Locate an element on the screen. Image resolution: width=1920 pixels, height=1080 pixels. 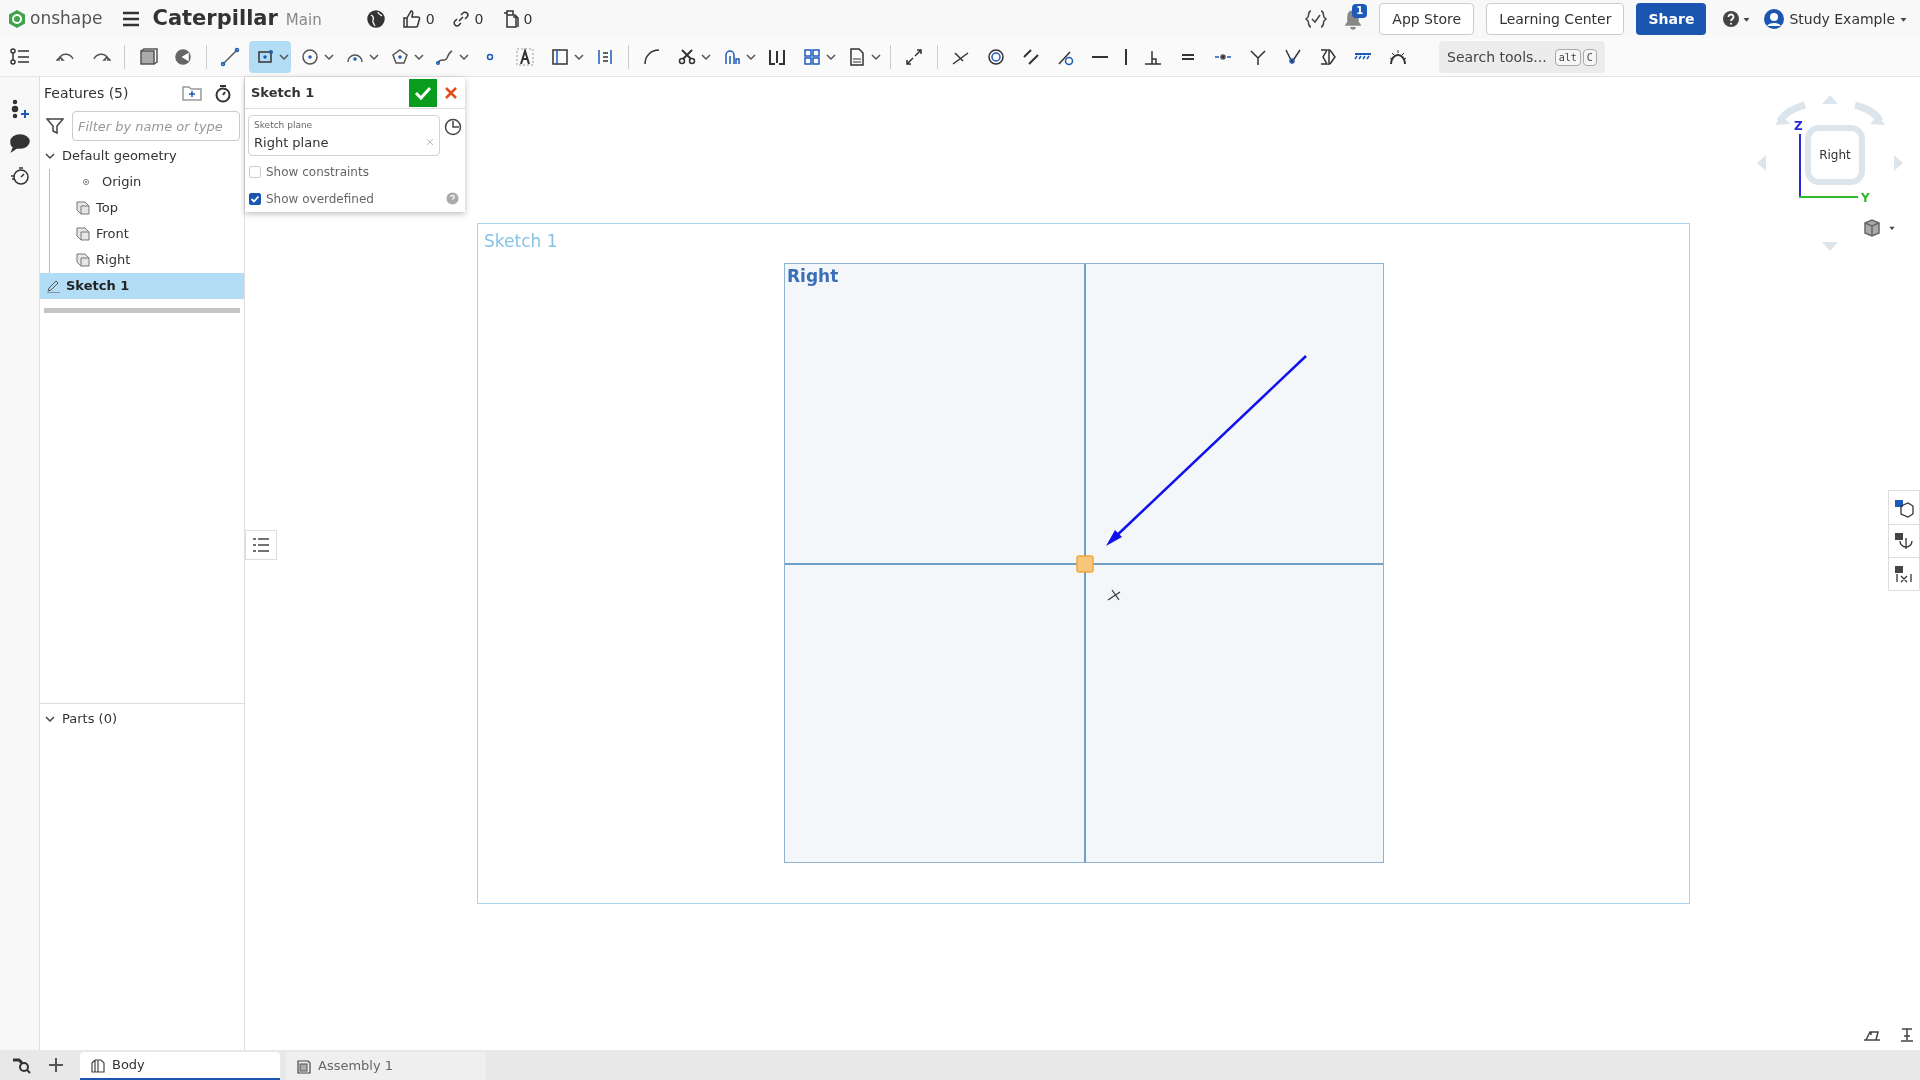
normal-icon is located at coordinates (1258, 57).